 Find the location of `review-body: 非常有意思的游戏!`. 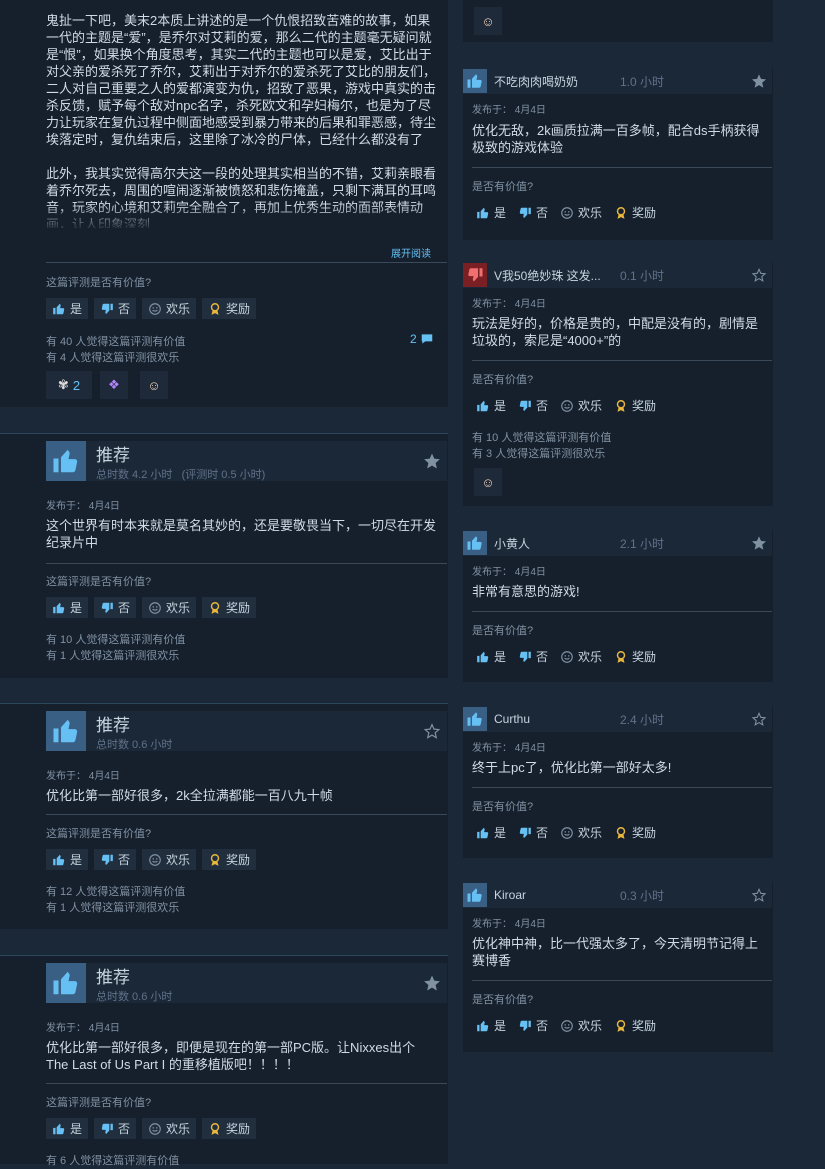

review-body: 非常有意思的游戏! is located at coordinates (526, 591).